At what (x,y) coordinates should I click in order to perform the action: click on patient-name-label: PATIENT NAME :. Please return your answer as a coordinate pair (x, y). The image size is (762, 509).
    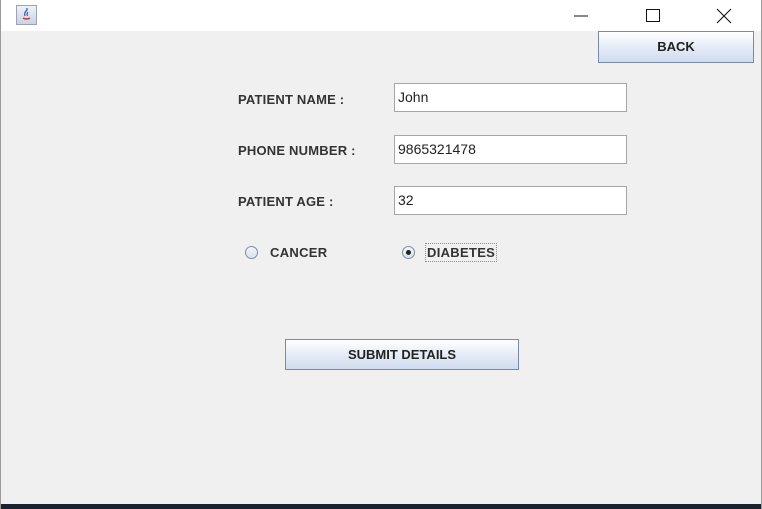
    Looking at the image, I should click on (291, 99).